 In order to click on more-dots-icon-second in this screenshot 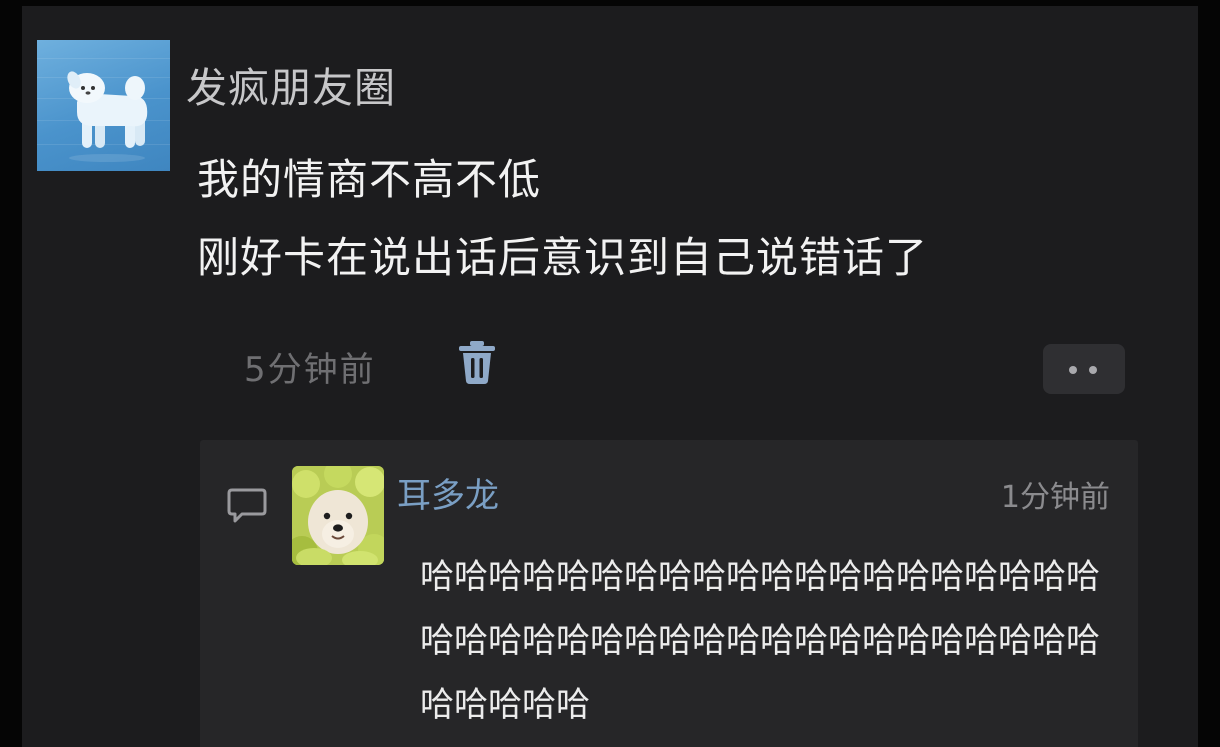, I will do `click(1093, 370)`.